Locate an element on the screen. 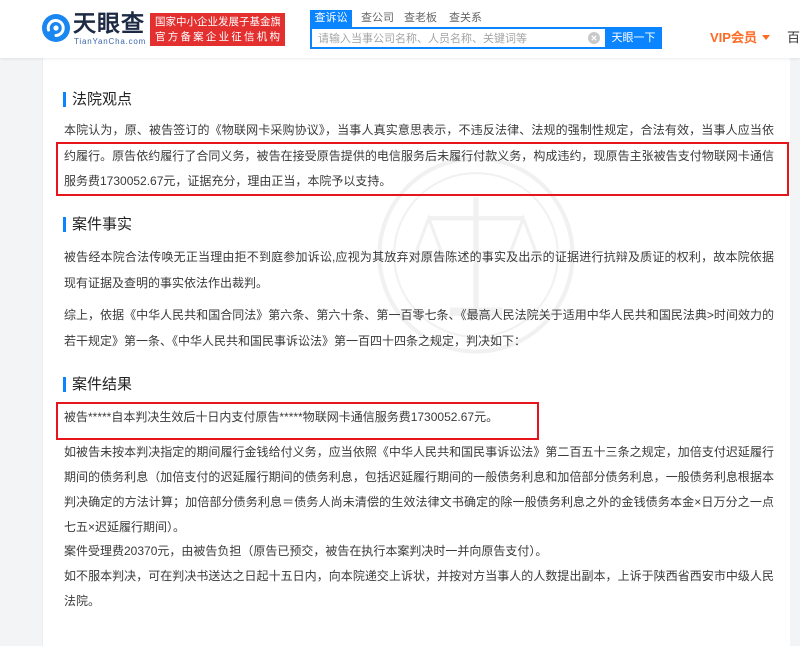  tab-boss: 查老板 is located at coordinates (420, 18).